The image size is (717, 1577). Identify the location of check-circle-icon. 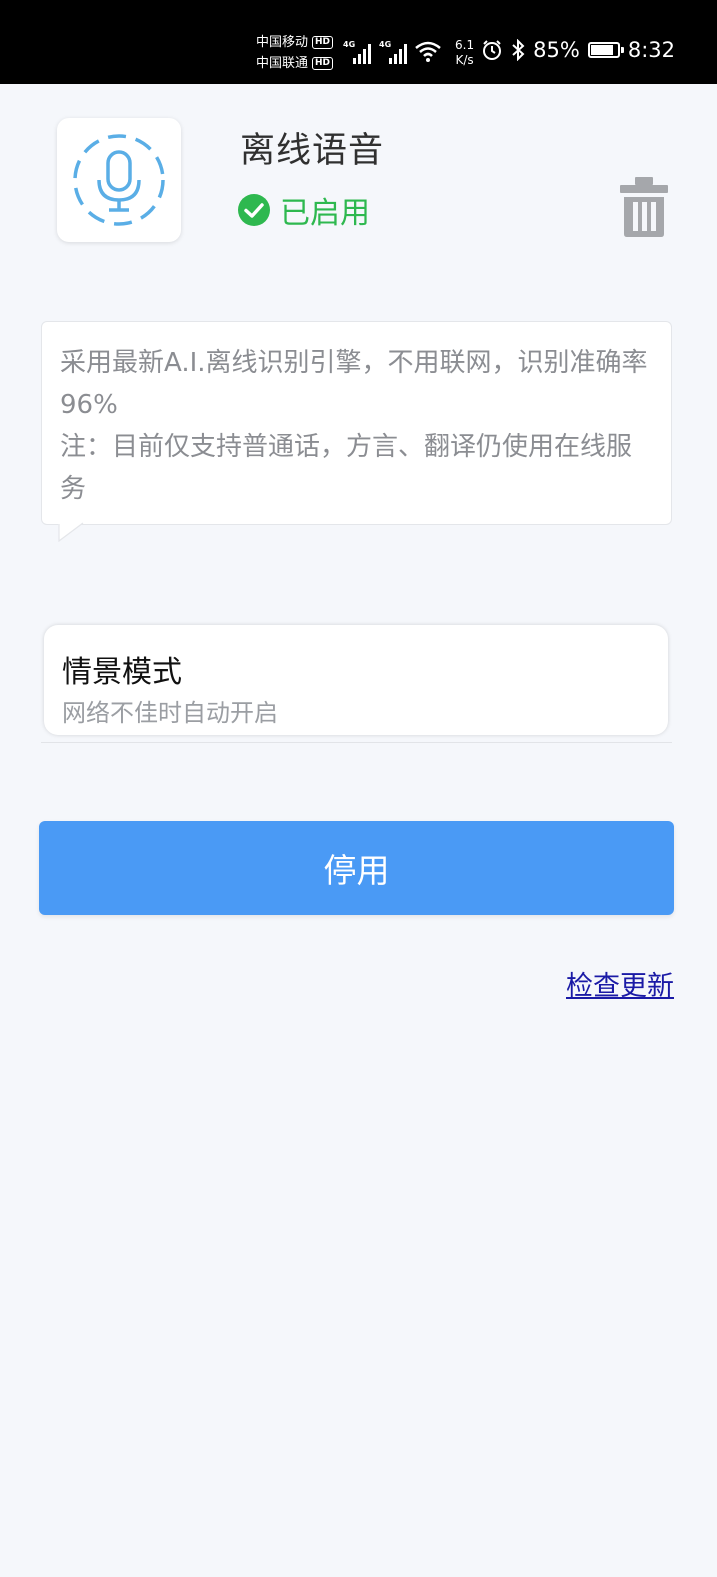
(254, 210).